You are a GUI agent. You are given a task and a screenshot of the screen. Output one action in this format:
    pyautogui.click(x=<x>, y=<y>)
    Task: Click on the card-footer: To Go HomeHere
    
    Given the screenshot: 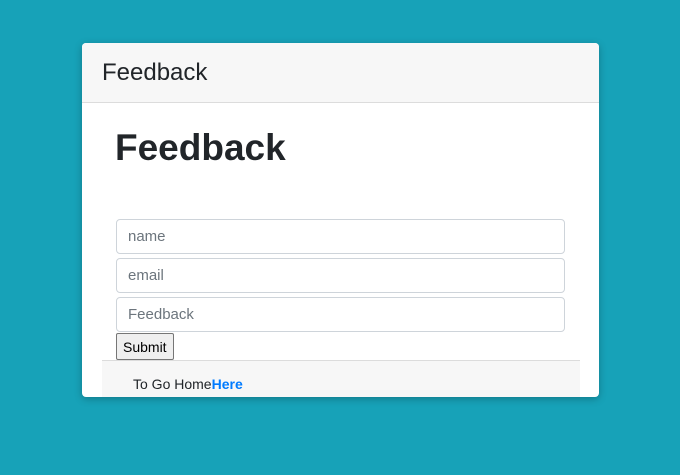 What is the action you would take?
    pyautogui.click(x=341, y=378)
    